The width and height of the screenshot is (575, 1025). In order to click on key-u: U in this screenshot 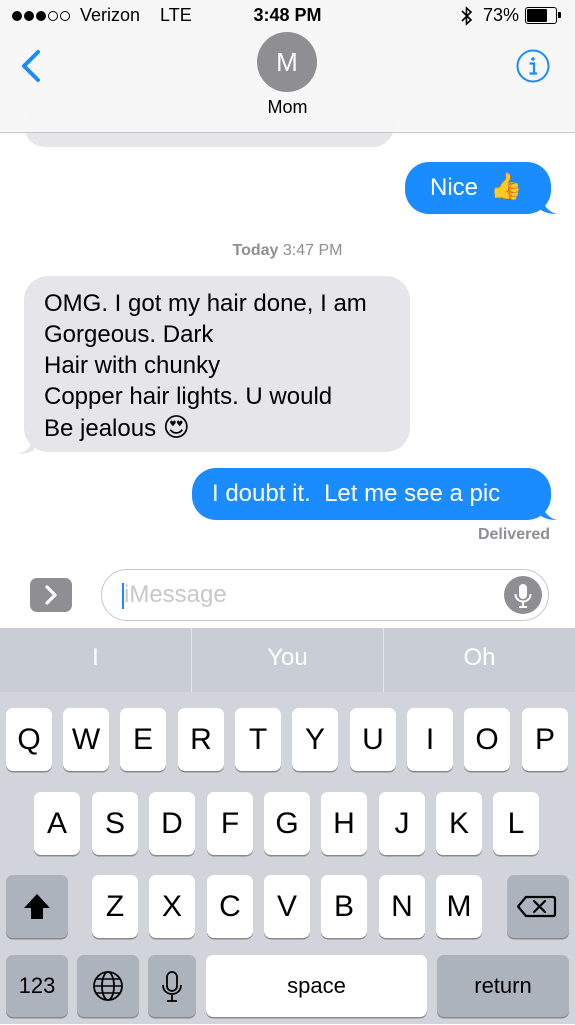, I will do `click(373, 739)`.